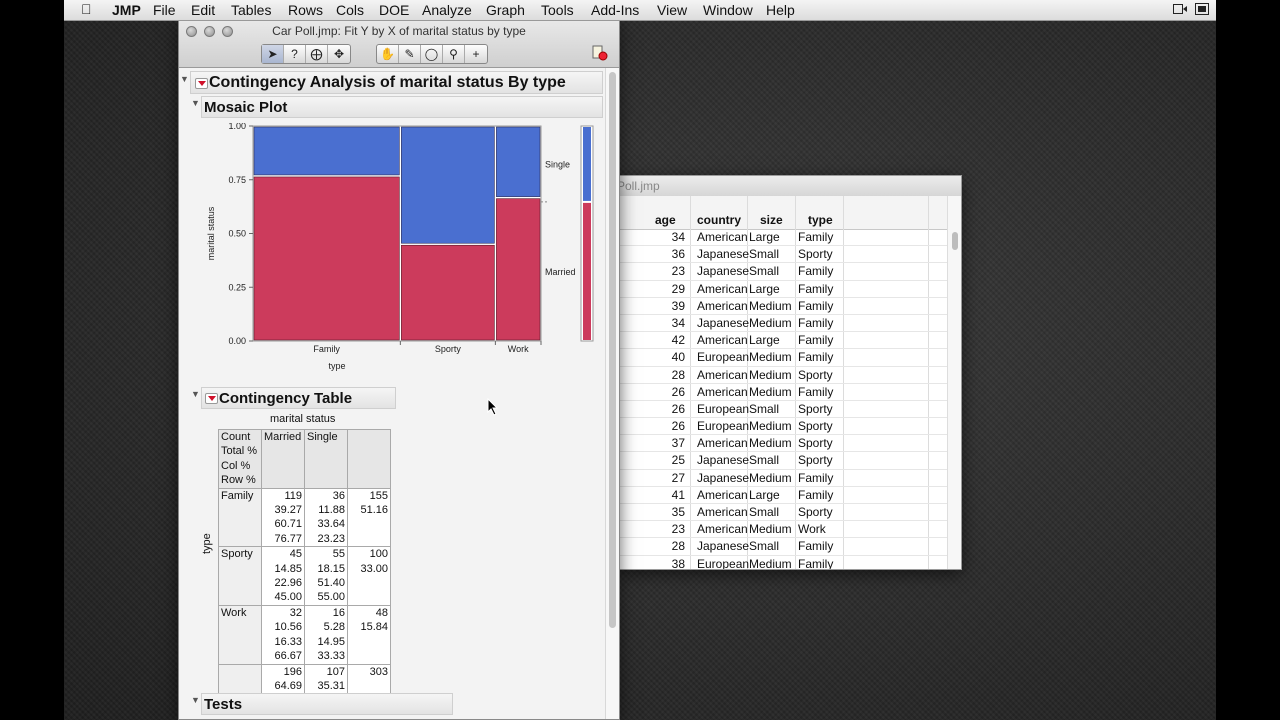 The image size is (1280, 720). I want to click on table-row: 27 Japanese Medium Family, so click(783, 478).